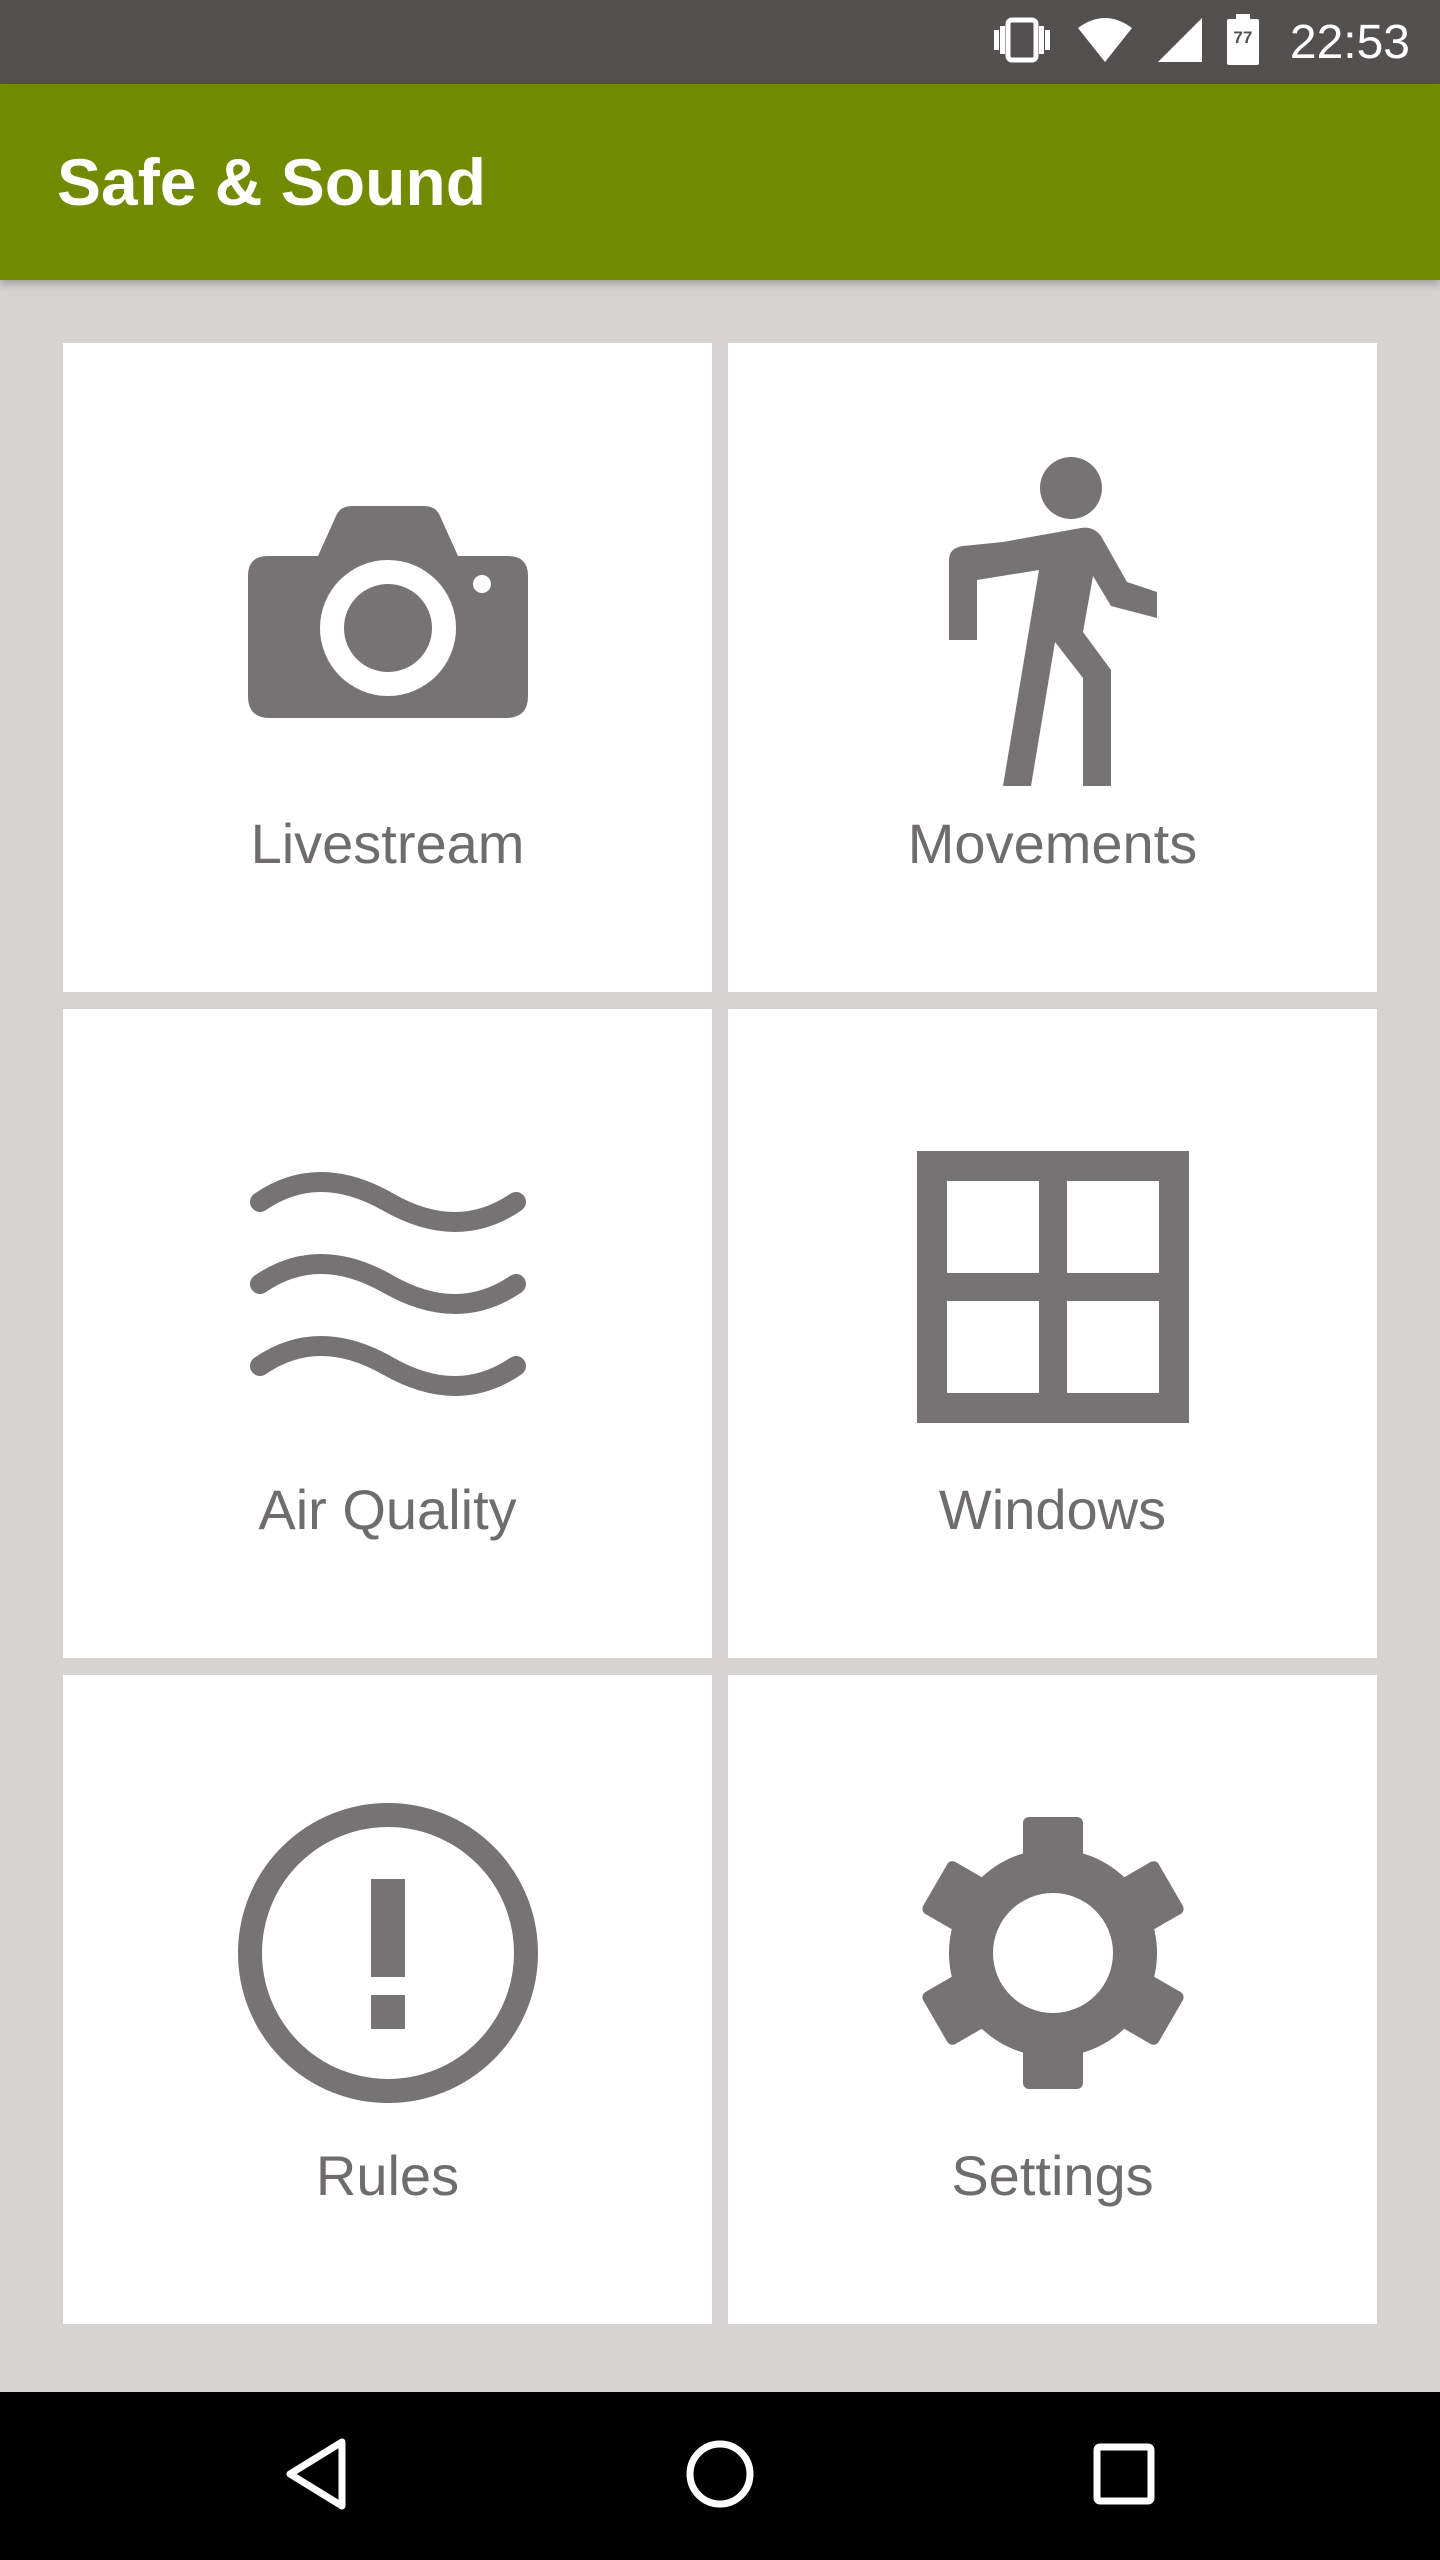 The width and height of the screenshot is (1440, 2560). Describe the element at coordinates (1052, 843) in the screenshot. I see `tile-label: Movements` at that location.